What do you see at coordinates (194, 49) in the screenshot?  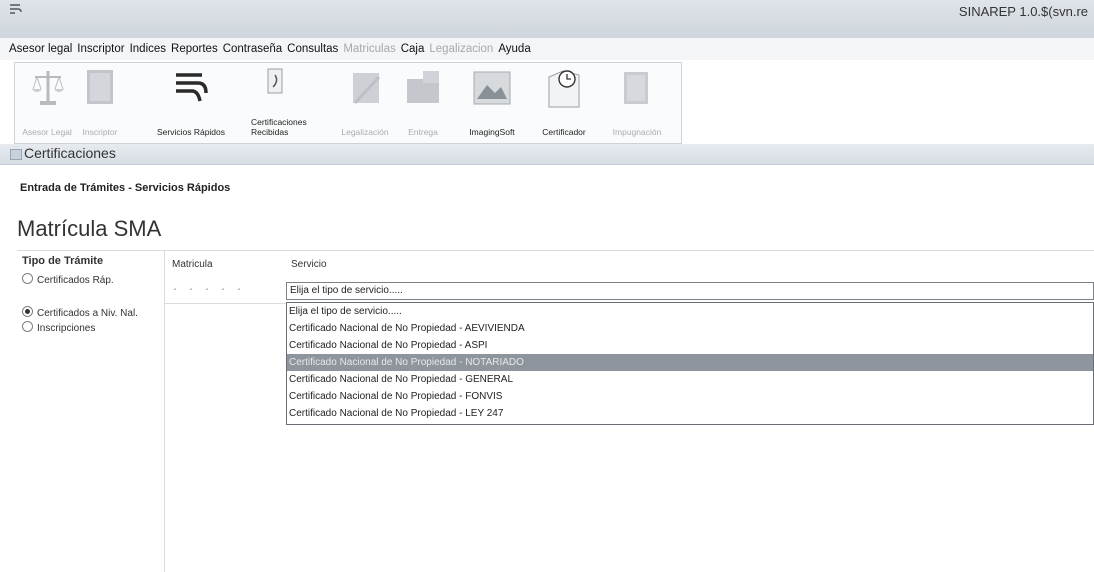 I see `menu-reportes: Reportes` at bounding box center [194, 49].